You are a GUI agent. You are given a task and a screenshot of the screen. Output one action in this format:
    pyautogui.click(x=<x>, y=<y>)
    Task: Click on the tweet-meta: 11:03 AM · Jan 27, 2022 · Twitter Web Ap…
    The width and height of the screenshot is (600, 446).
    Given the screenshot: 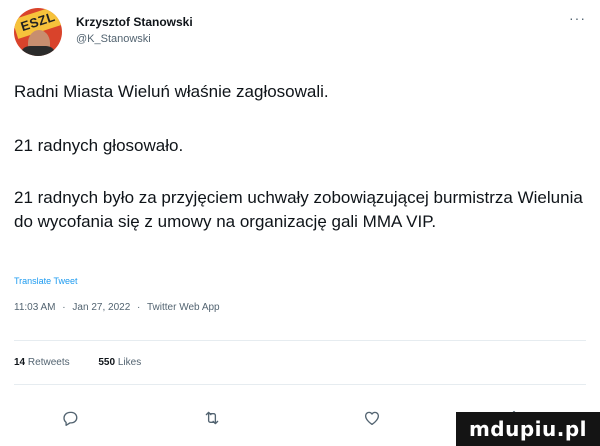 What is the action you would take?
    pyautogui.click(x=119, y=307)
    